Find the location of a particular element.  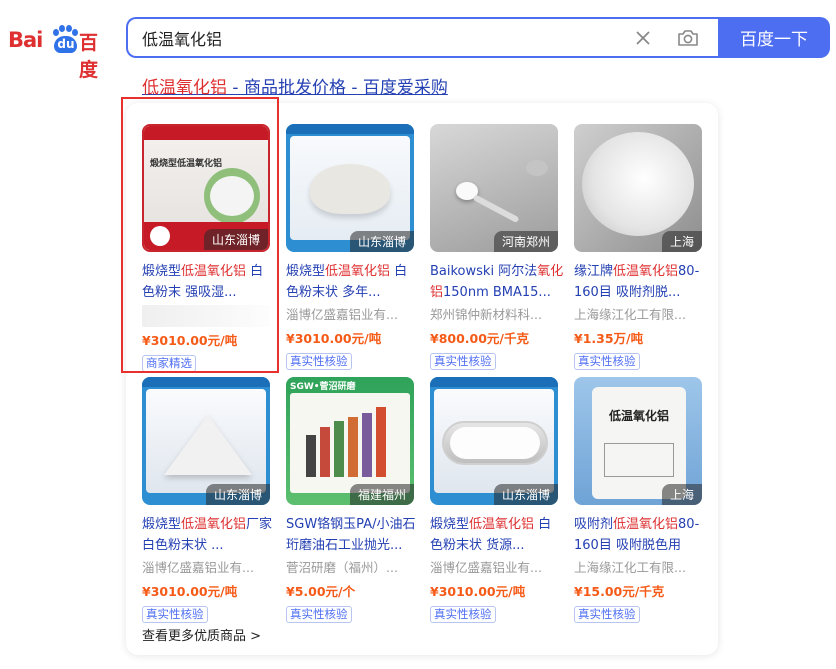

product-image: 上海 is located at coordinates (638, 188).